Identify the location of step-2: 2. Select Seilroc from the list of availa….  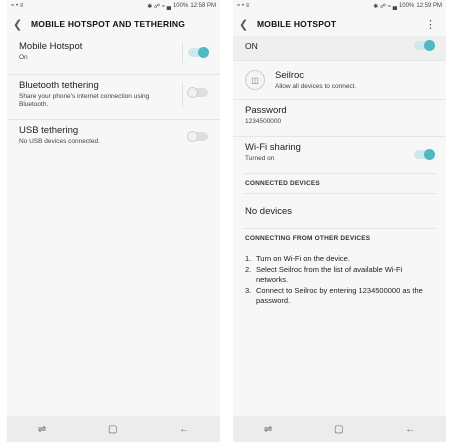
(324, 274).